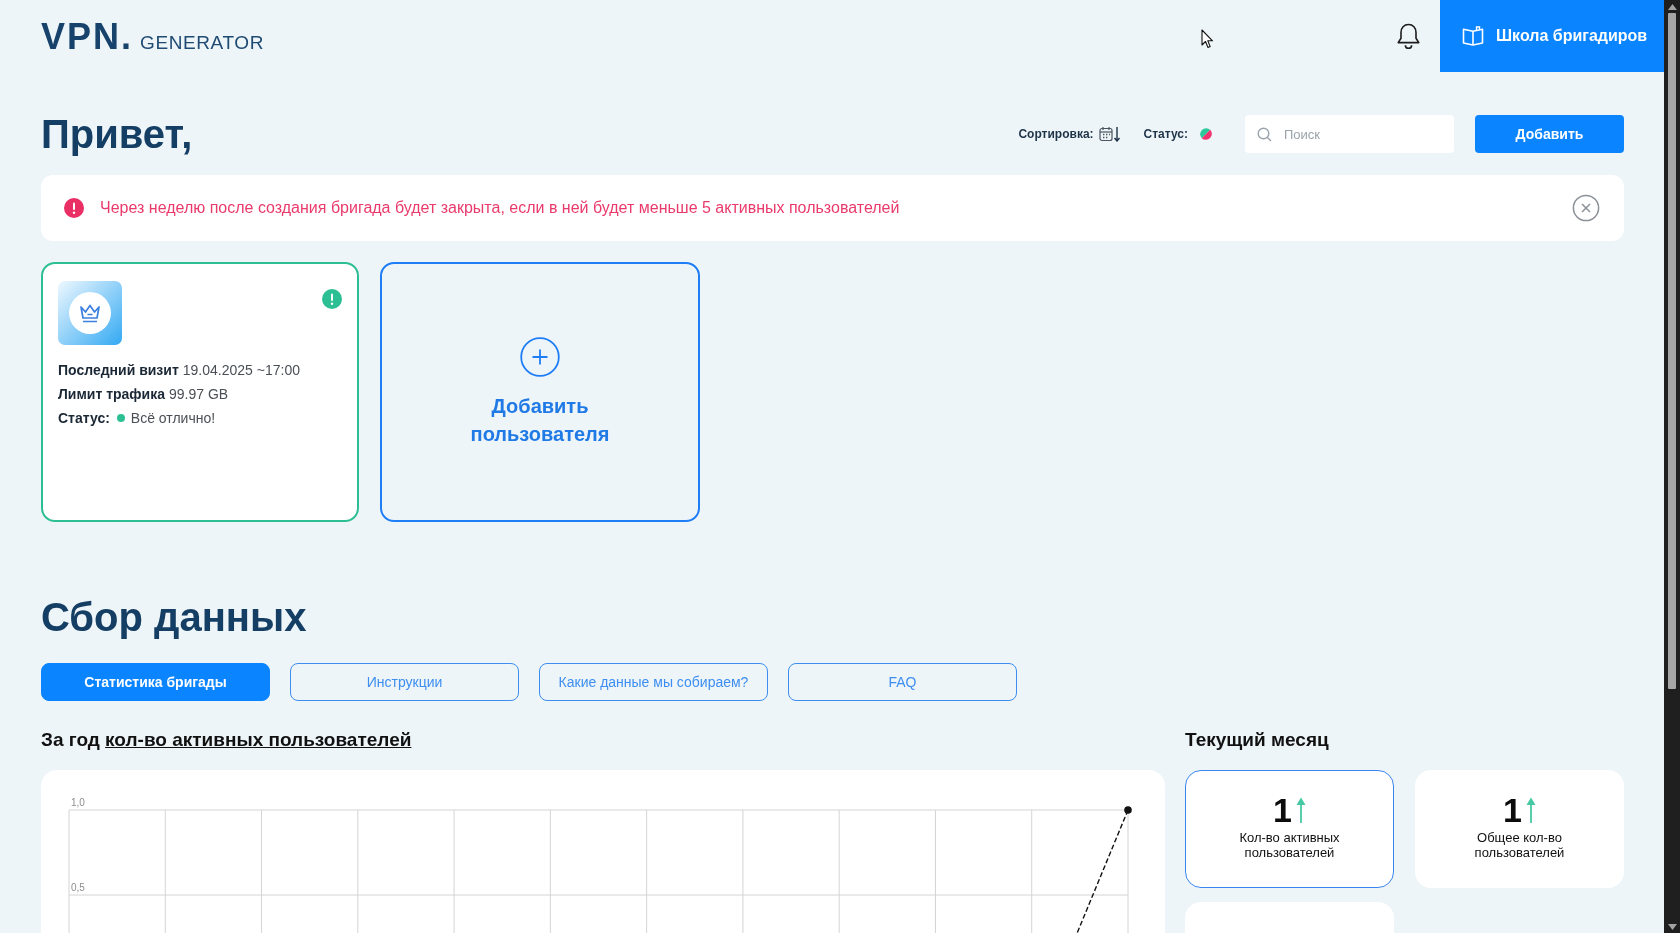 Image resolution: width=1680 pixels, height=933 pixels. Describe the element at coordinates (332, 299) in the screenshot. I see `alert-badge-icon` at that location.